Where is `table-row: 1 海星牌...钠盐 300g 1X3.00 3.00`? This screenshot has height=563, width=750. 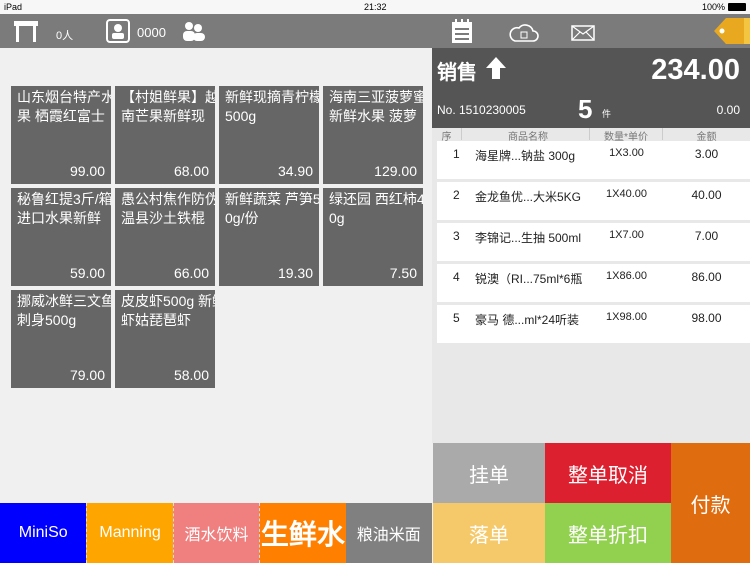
table-row: 1 海星牌...钠盐 300g 1X3.00 3.00 is located at coordinates (593, 160).